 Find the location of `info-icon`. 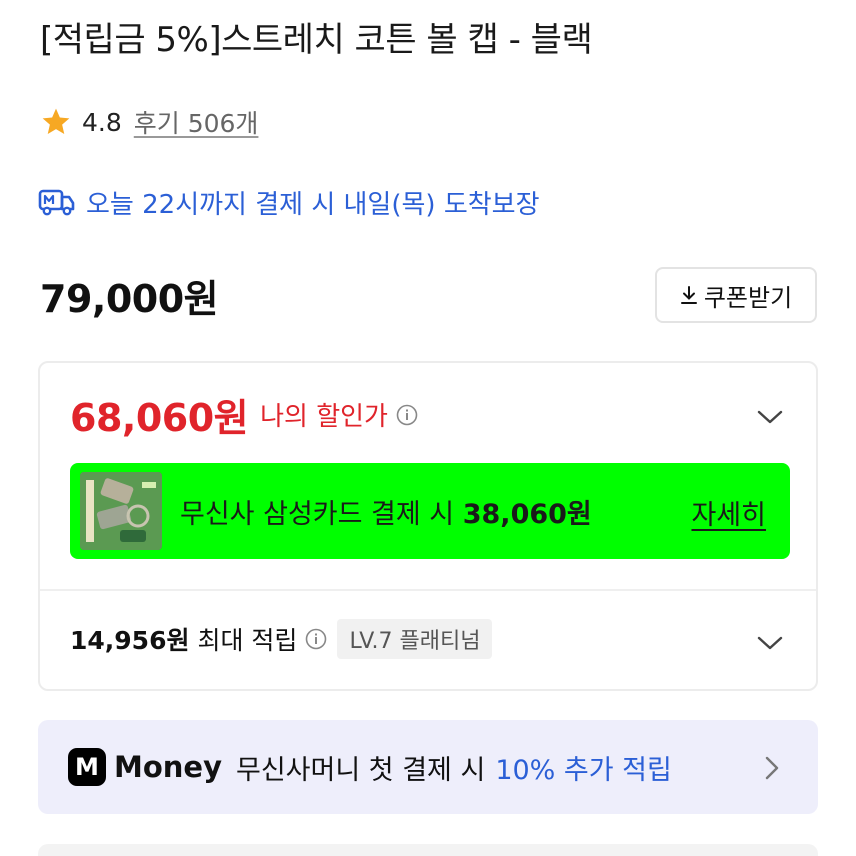

info-icon is located at coordinates (407, 415).